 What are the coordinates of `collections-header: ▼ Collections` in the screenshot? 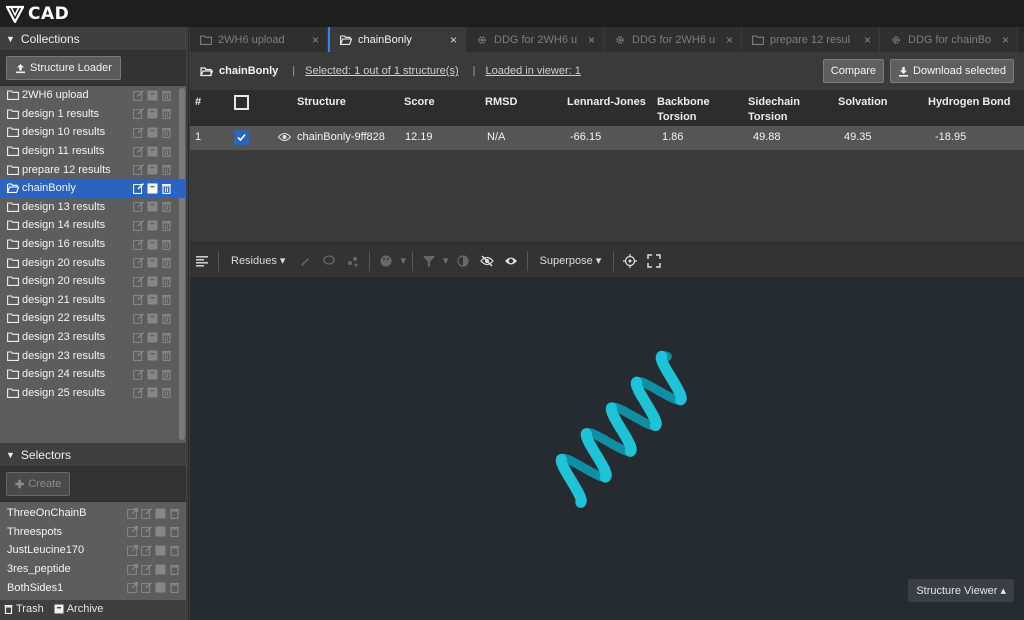 It's located at (94, 38).